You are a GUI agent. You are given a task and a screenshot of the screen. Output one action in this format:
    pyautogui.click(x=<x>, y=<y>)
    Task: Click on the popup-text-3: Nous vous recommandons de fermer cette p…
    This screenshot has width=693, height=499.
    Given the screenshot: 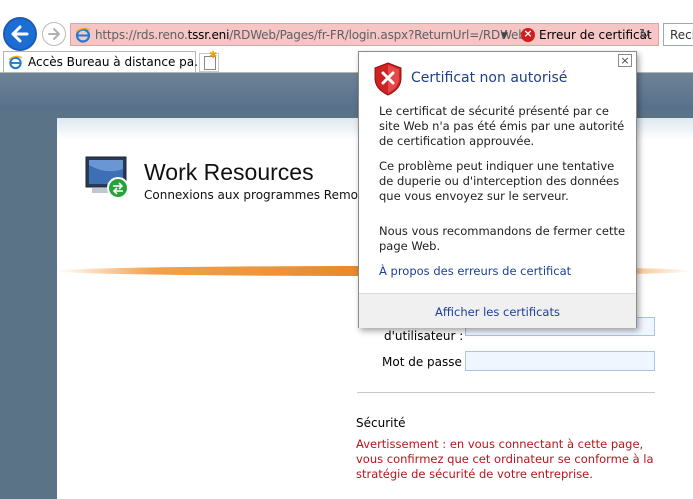 What is the action you would take?
    pyautogui.click(x=502, y=238)
    